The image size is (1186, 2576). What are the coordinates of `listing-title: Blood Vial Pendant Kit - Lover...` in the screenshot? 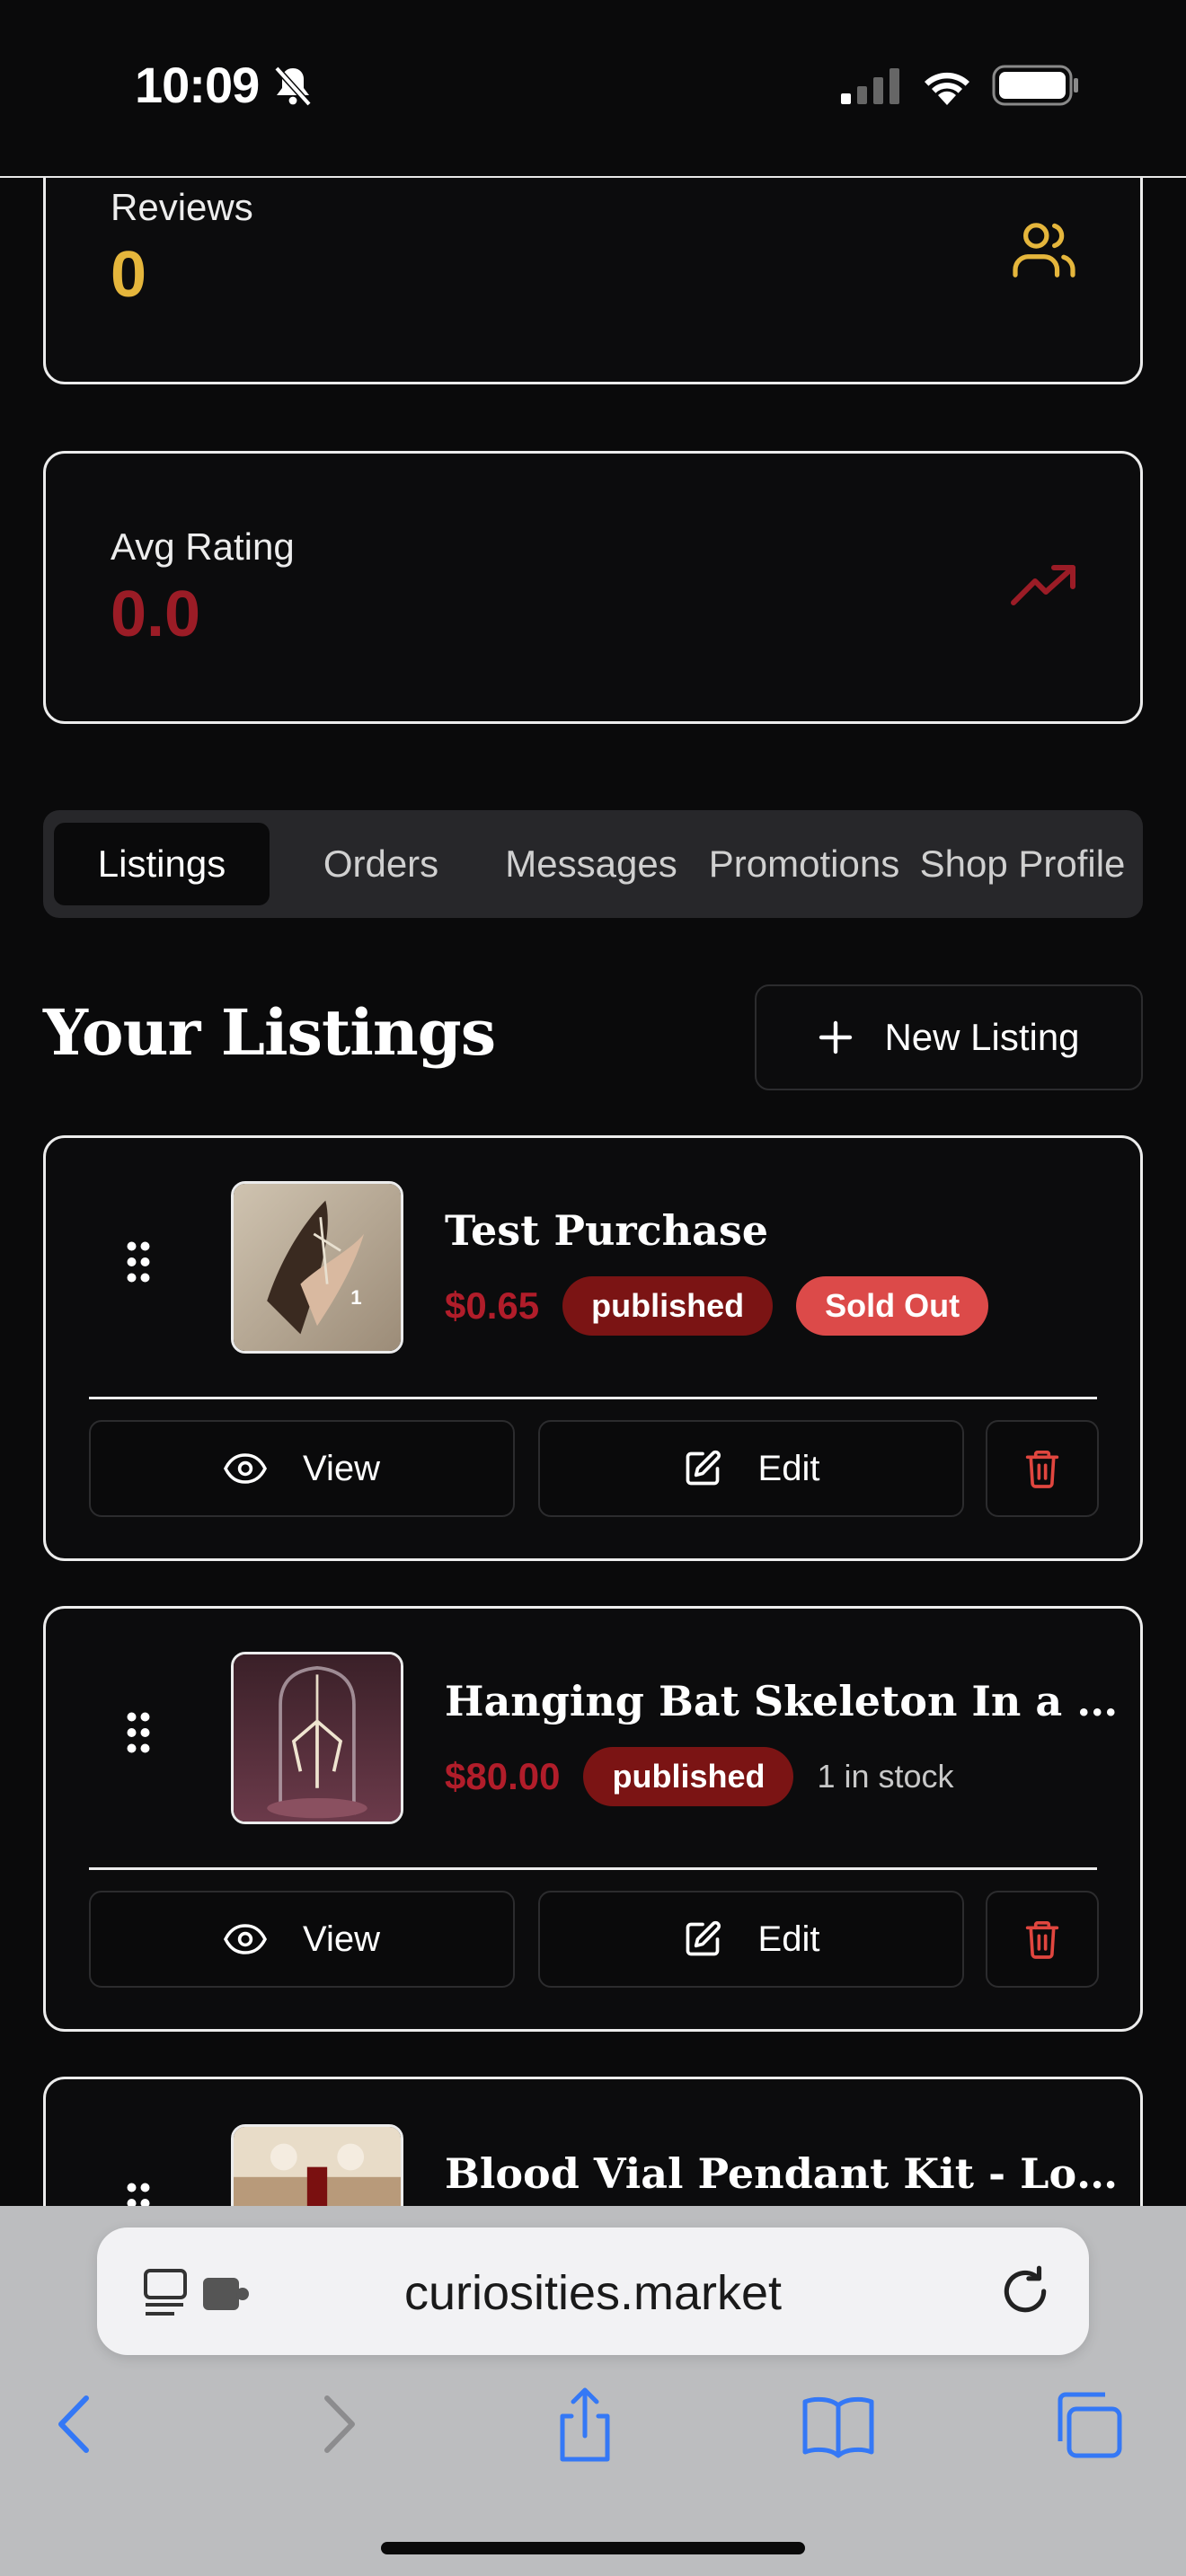 It's located at (786, 2173).